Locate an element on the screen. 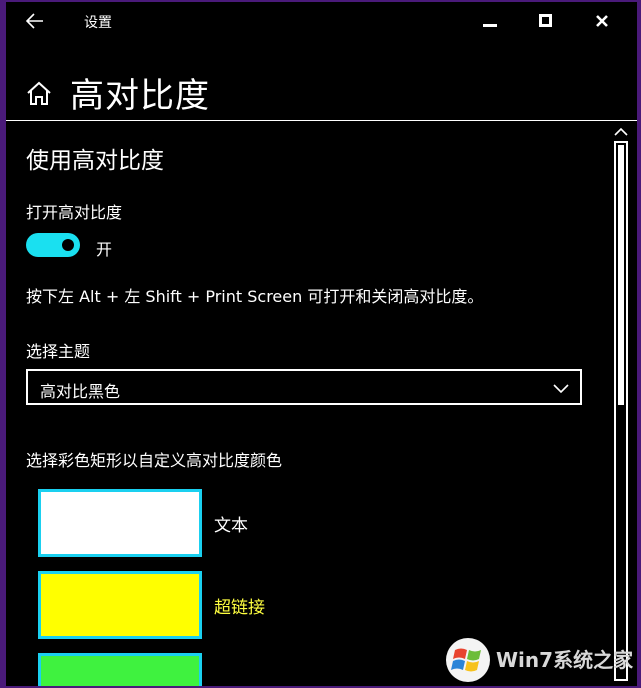 This screenshot has height=688, width=641. scroll-thumb is located at coordinates (621, 275).